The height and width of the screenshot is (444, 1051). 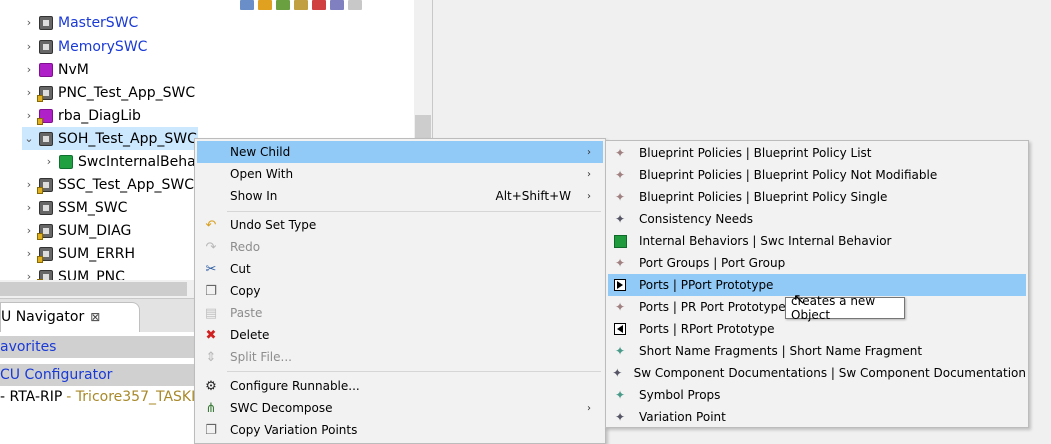 I want to click on lib-module-icon, so click(x=45, y=116).